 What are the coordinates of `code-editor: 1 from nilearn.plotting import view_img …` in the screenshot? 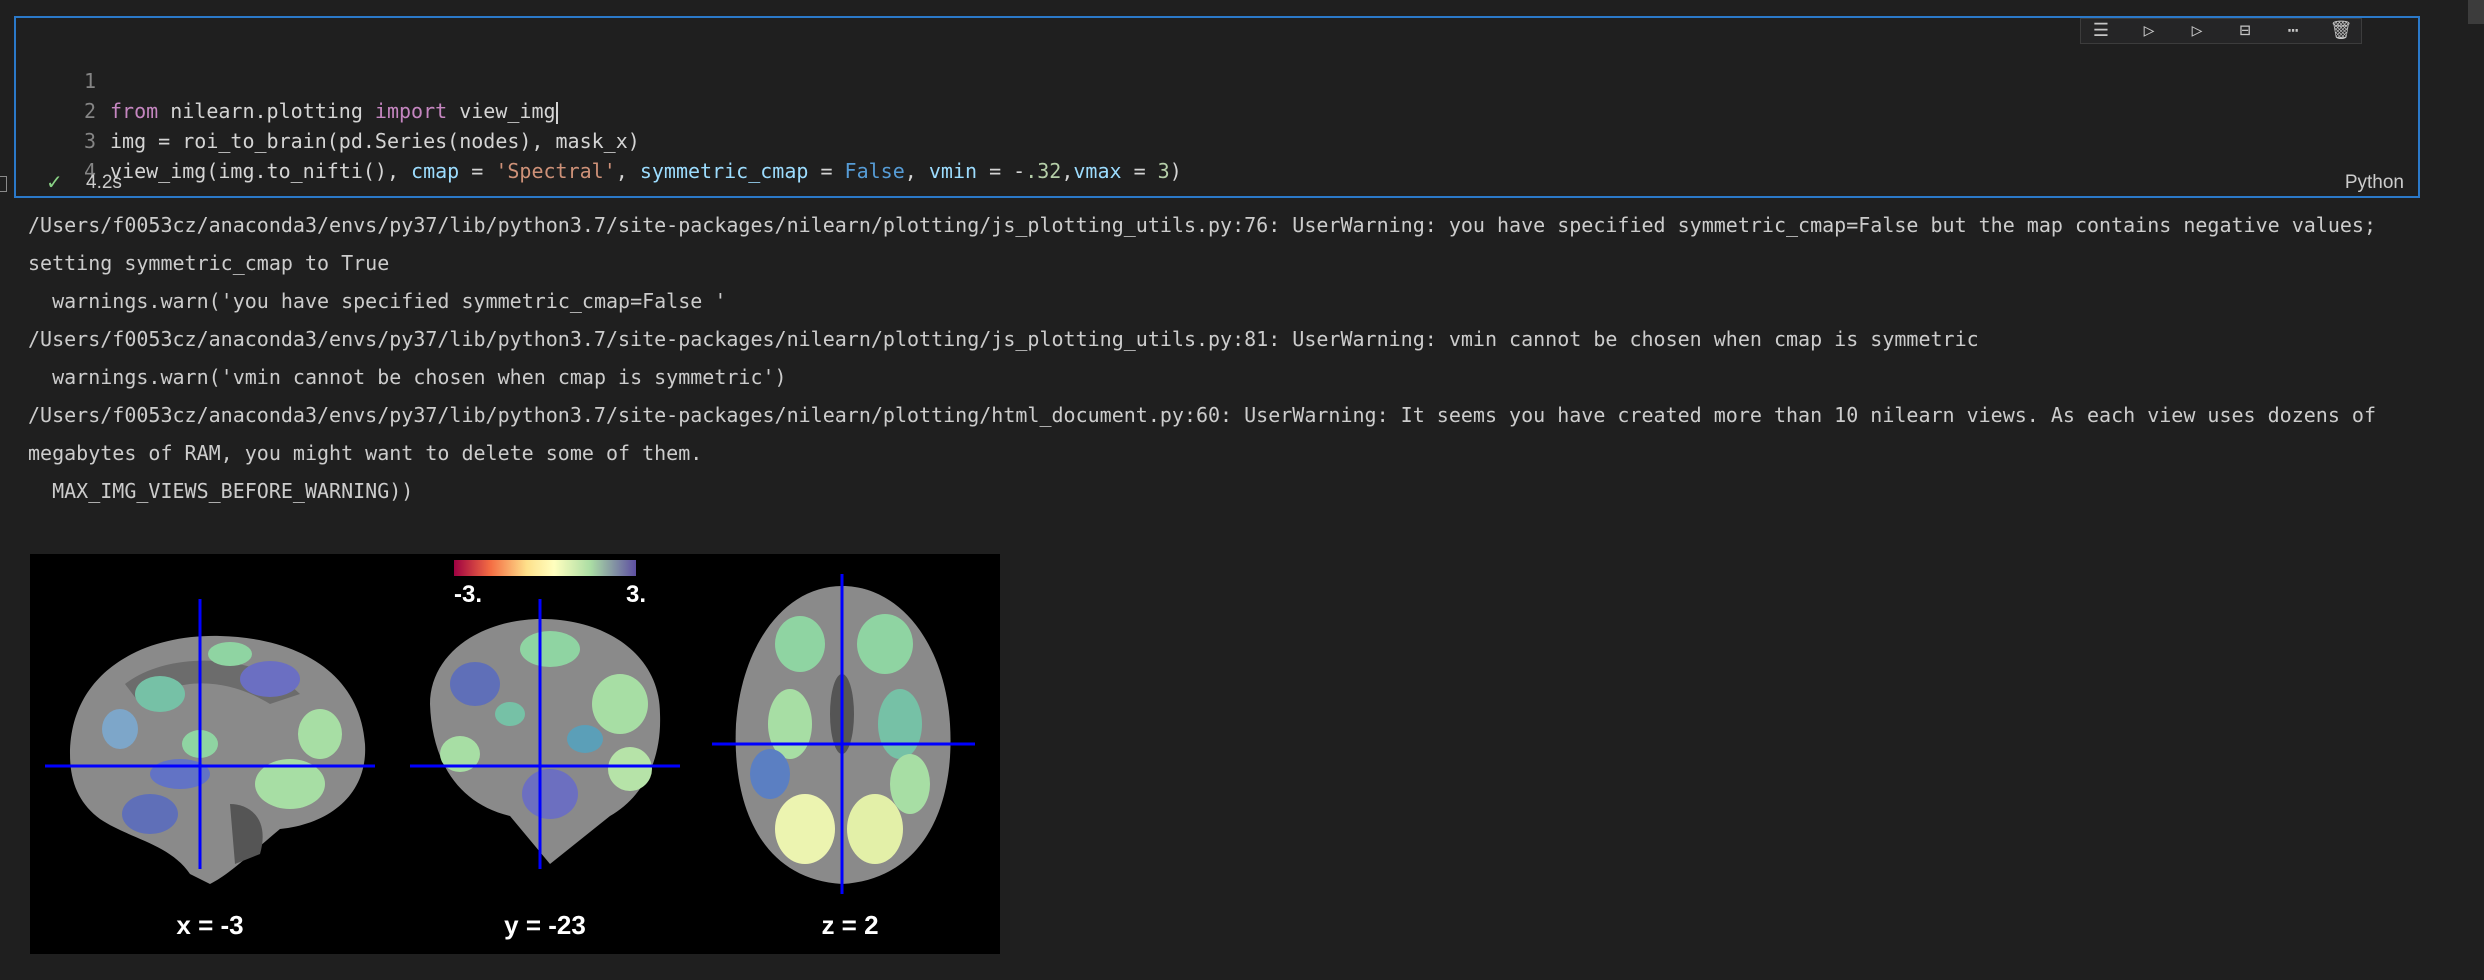 It's located at (1217, 109).